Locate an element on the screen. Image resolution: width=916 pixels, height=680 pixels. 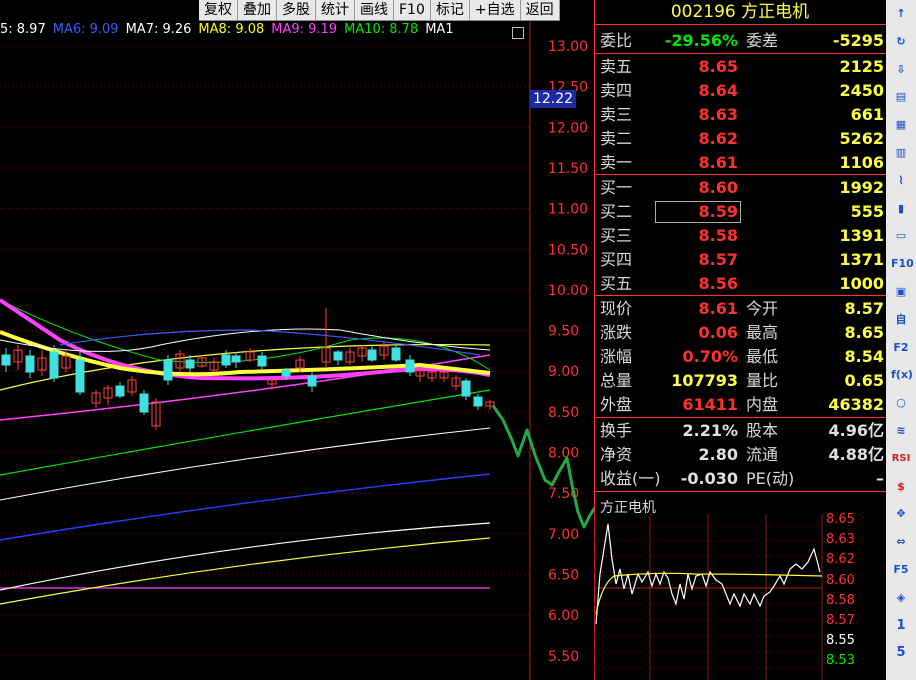
ma-legend-item: MA1 is located at coordinates (439, 29).